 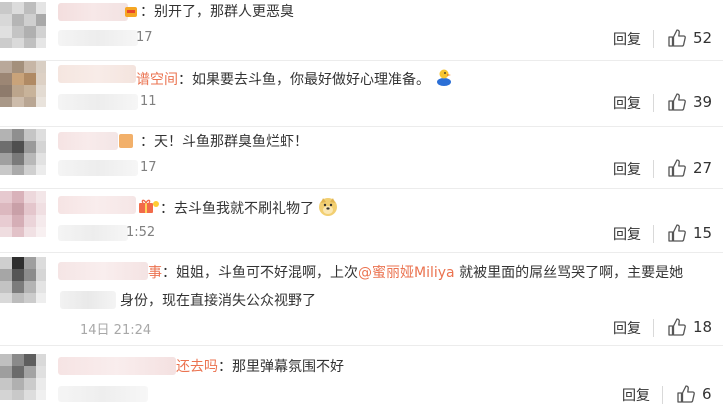 I want to click on doge-emoji, so click(x=328, y=207).